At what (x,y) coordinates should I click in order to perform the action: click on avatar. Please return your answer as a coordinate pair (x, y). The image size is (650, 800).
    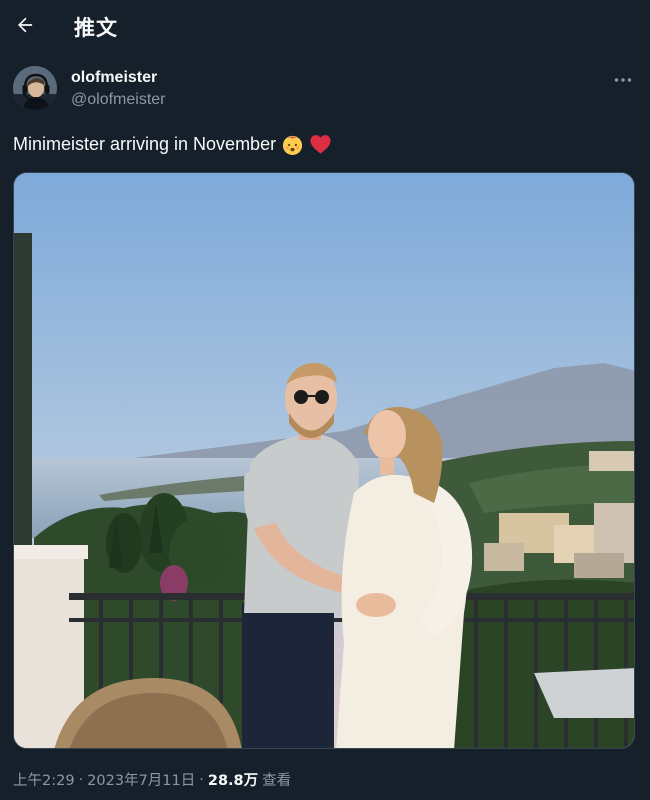
    Looking at the image, I should click on (35, 88).